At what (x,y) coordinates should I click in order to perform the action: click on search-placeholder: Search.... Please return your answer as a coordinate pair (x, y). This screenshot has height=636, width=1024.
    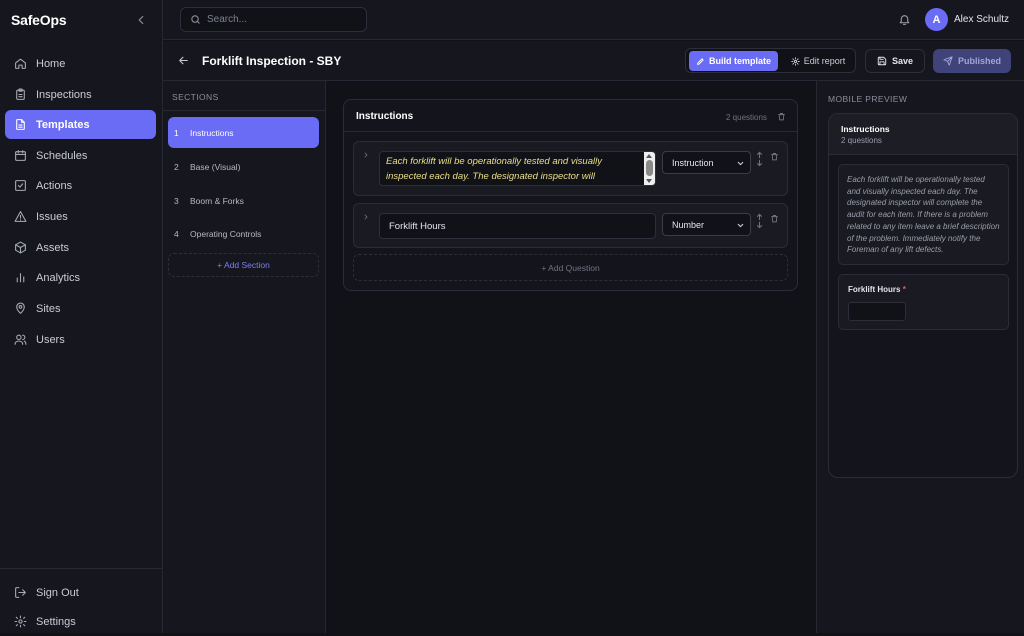
    Looking at the image, I should click on (227, 19).